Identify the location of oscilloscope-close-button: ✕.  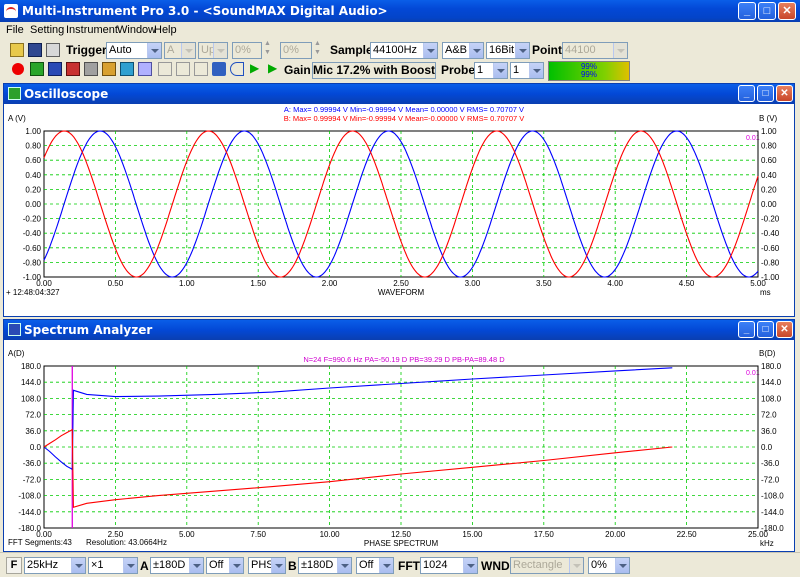
(784, 93).